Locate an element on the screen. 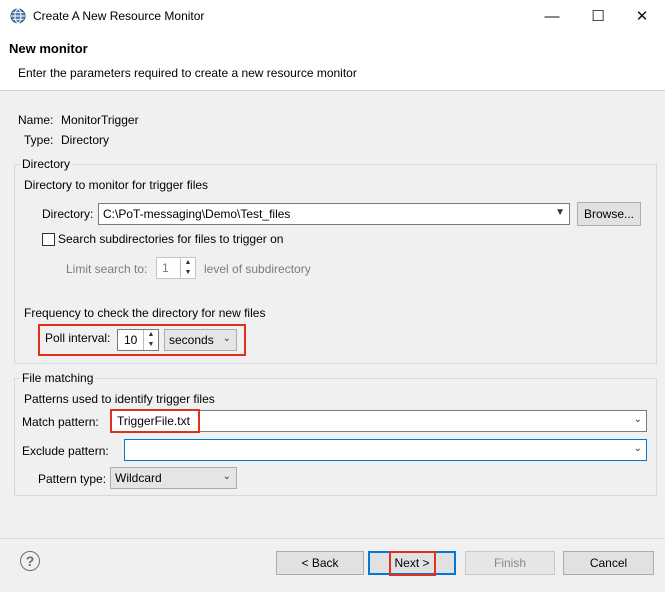 This screenshot has height=592, width=665. close-button: ✕ is located at coordinates (642, 16).